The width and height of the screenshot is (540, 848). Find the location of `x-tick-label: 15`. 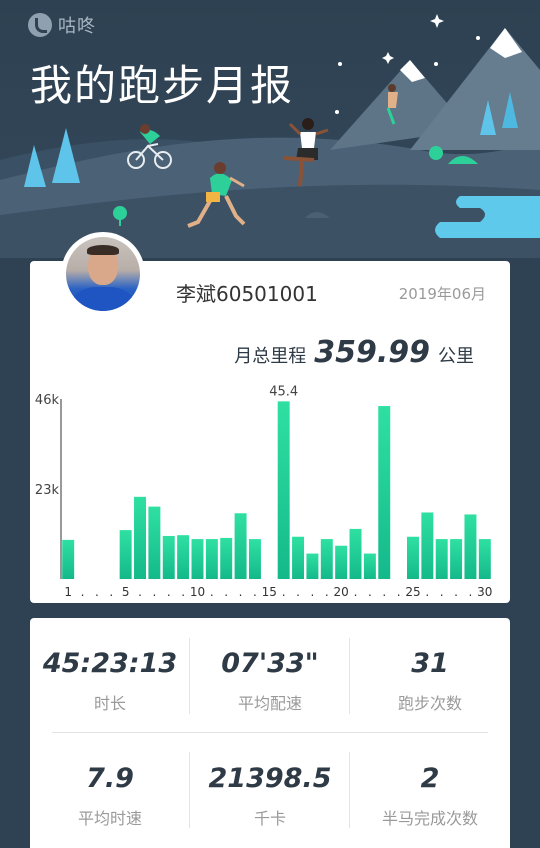

x-tick-label: 15 is located at coordinates (269, 592).